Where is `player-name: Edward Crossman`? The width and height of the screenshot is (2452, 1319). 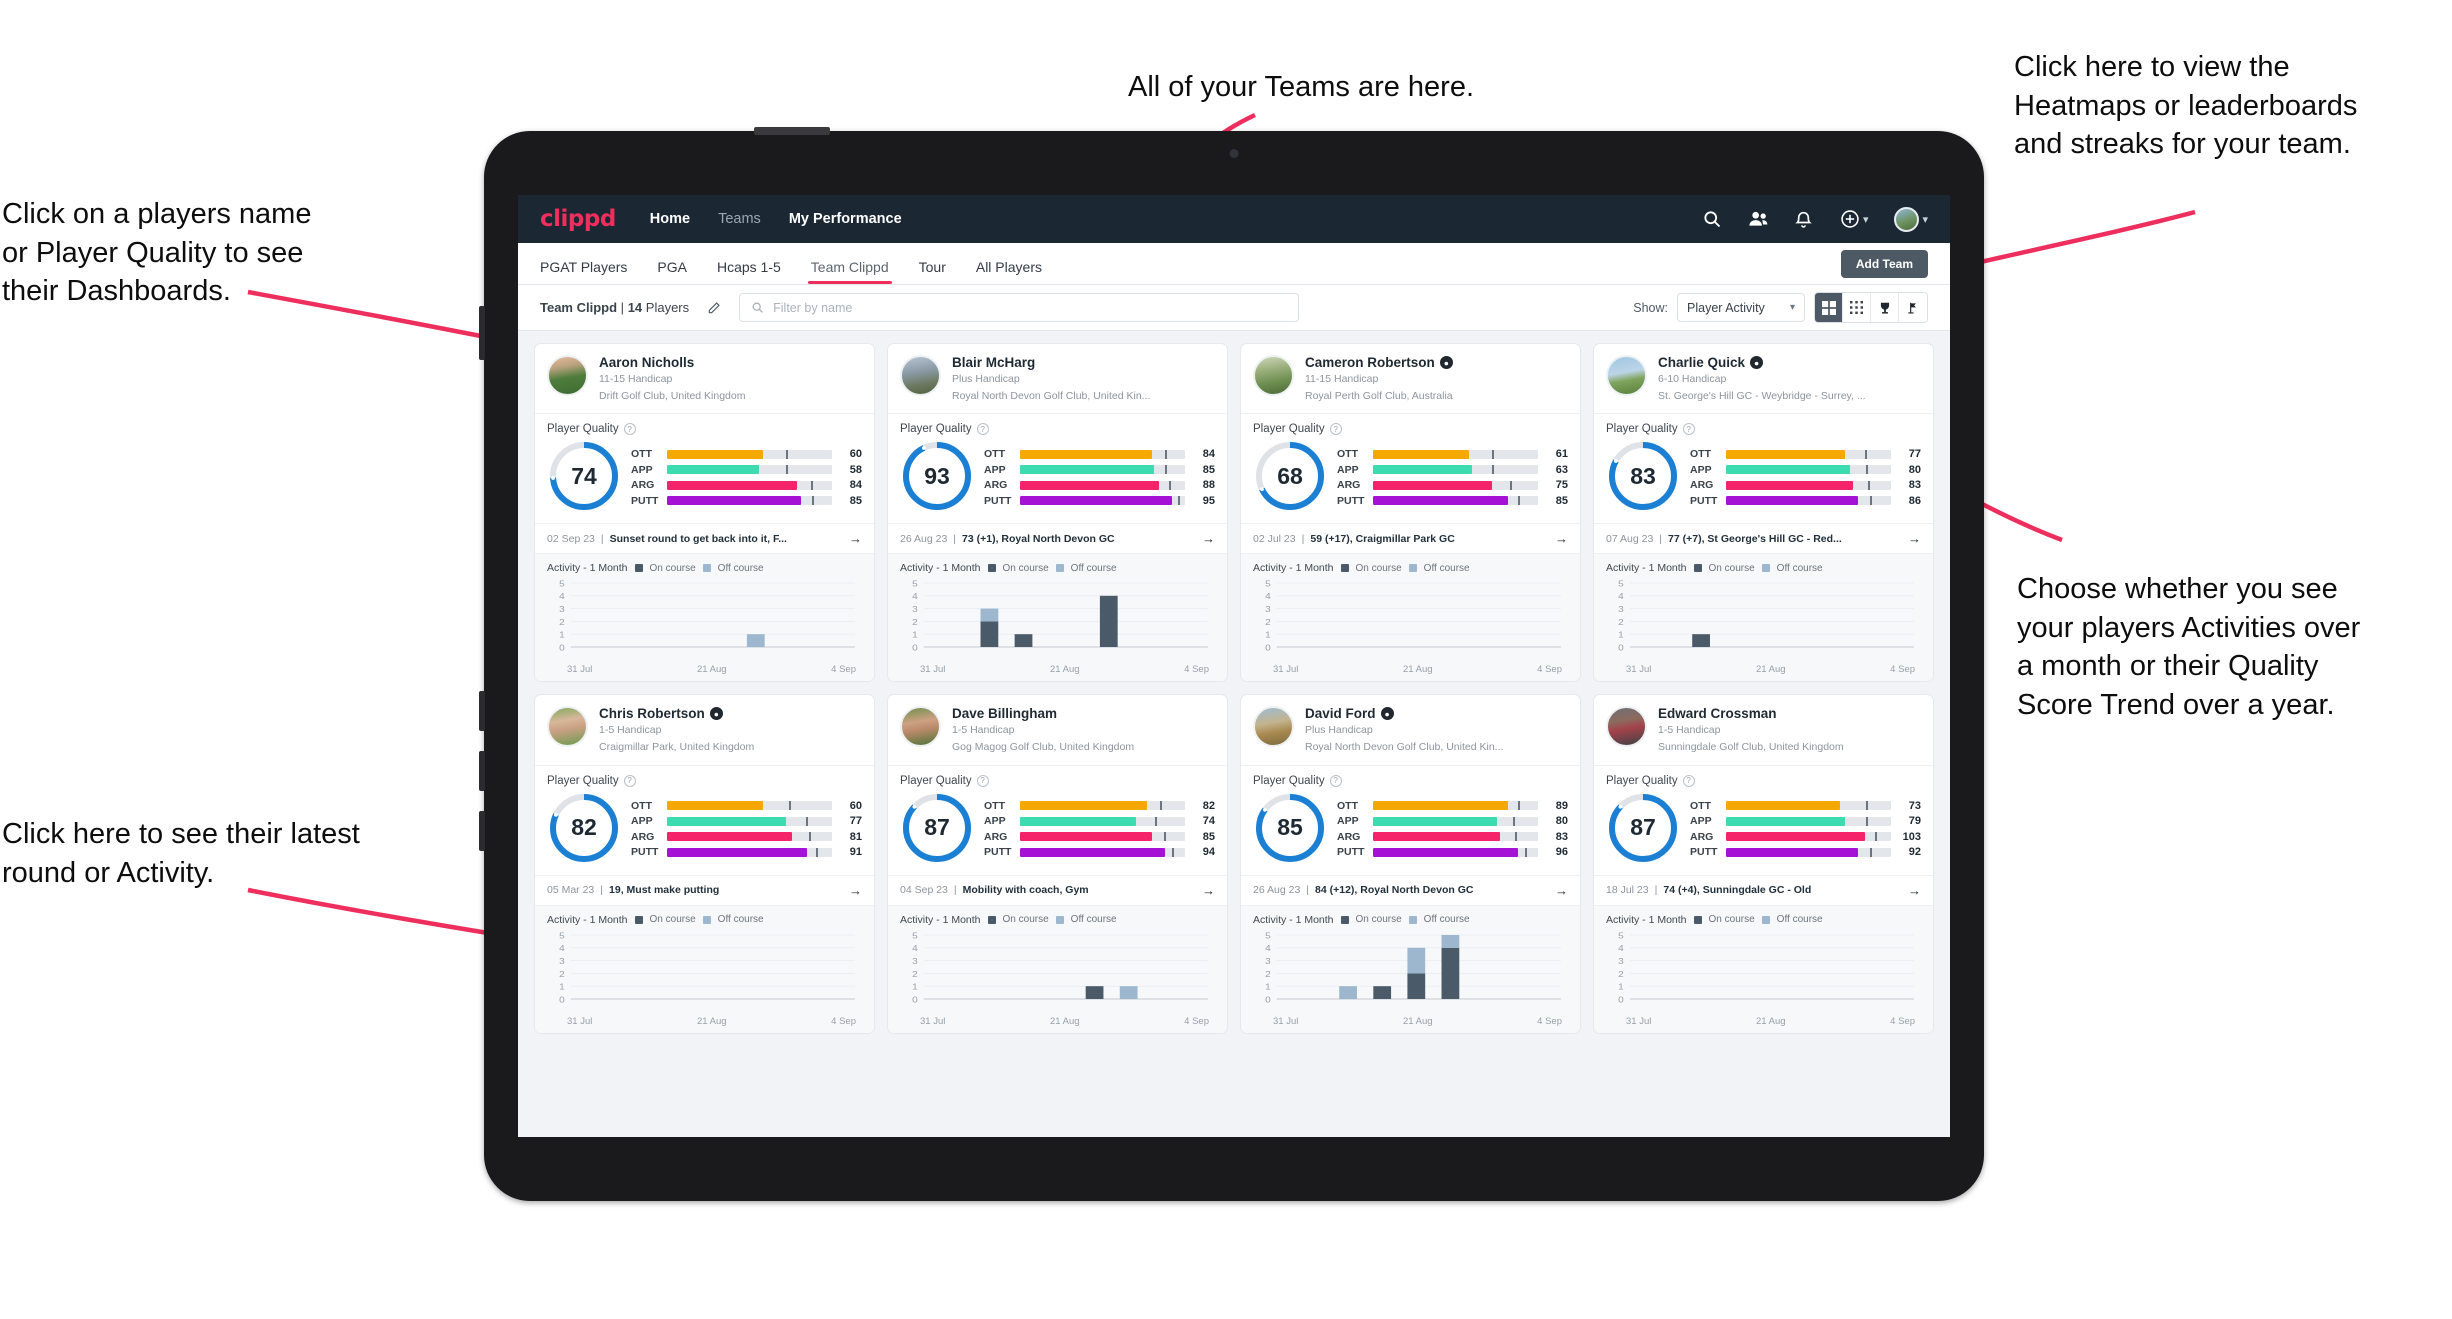 player-name: Edward Crossman is located at coordinates (1789, 713).